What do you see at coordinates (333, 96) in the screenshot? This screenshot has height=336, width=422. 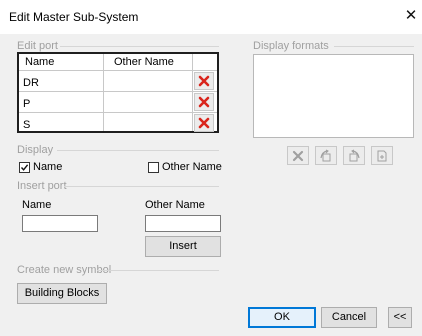 I see `display-formats-list` at bounding box center [333, 96].